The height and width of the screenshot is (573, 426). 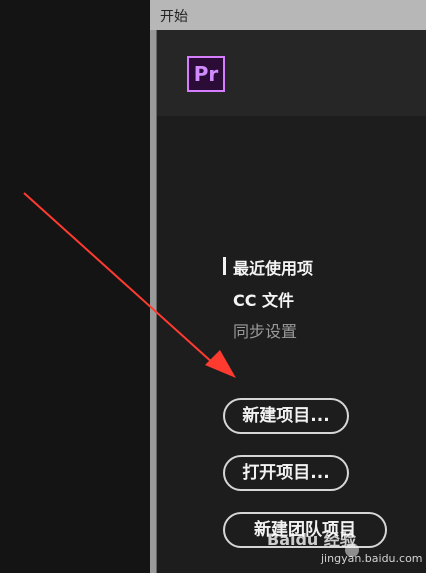 I want to click on menu-item-sync-settings: 同步设置, so click(x=314, y=330).